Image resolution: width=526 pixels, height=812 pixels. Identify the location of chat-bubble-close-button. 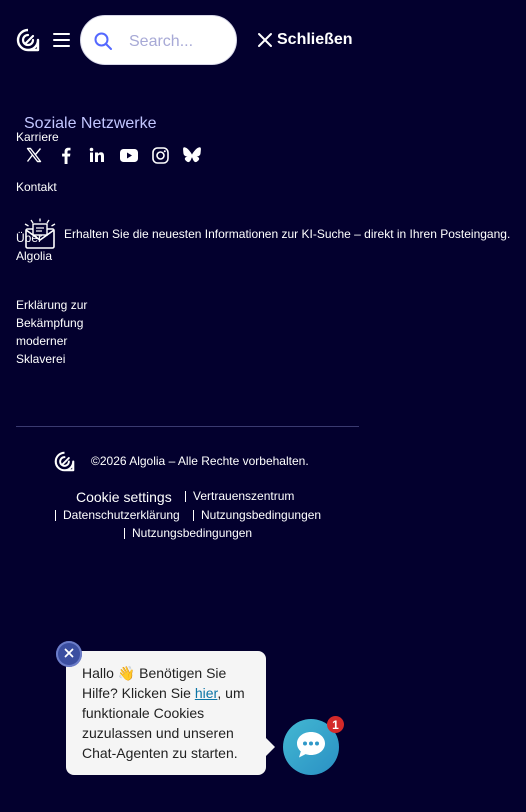
(69, 654).